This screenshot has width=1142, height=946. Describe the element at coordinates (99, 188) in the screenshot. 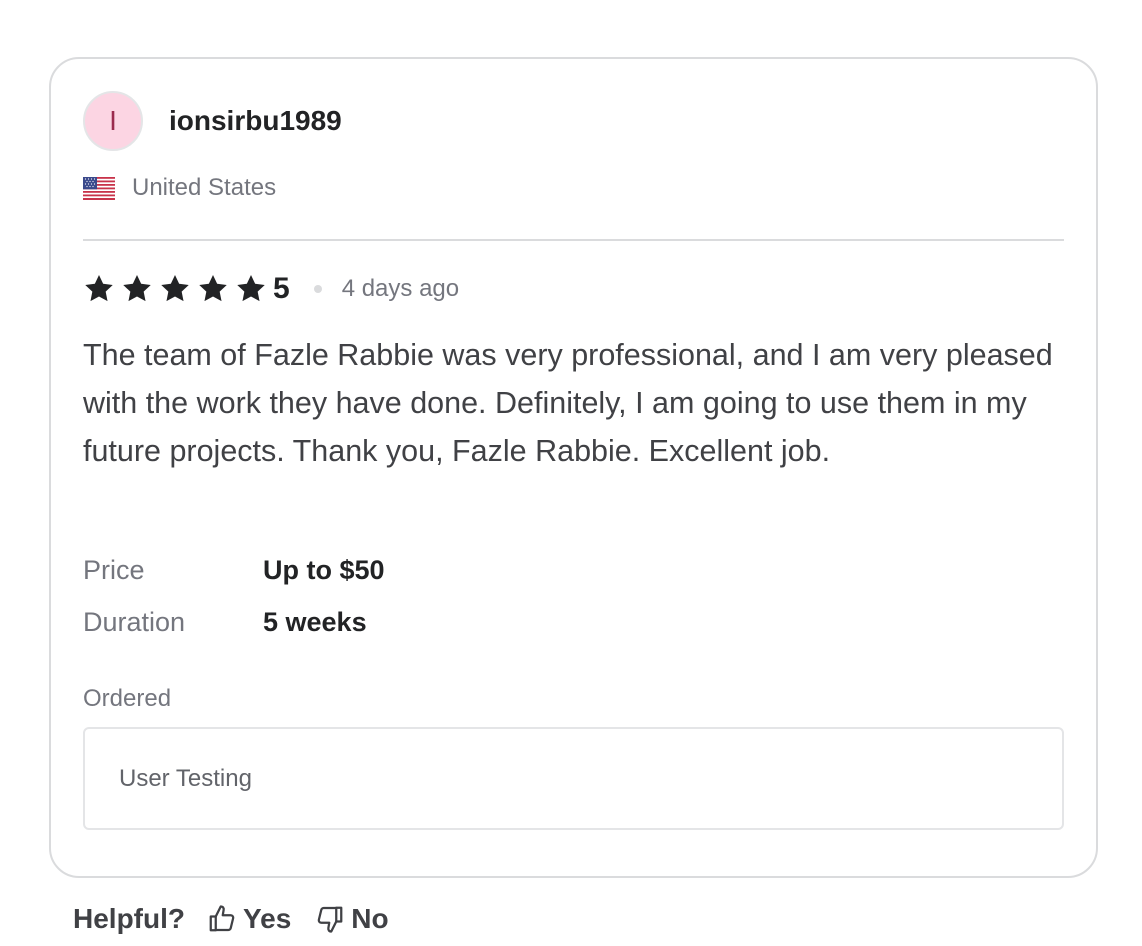

I see `us-flag-icon` at that location.